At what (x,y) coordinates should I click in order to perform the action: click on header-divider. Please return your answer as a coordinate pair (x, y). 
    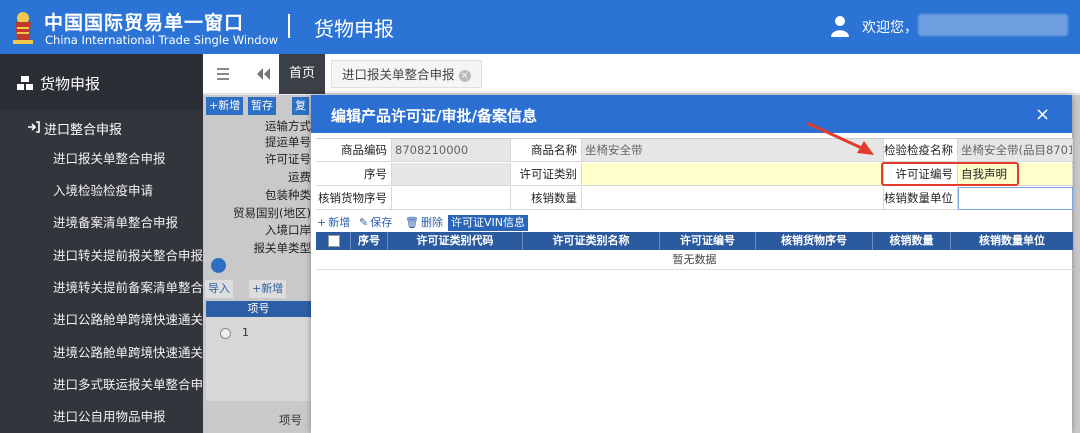
    Looking at the image, I should click on (289, 26).